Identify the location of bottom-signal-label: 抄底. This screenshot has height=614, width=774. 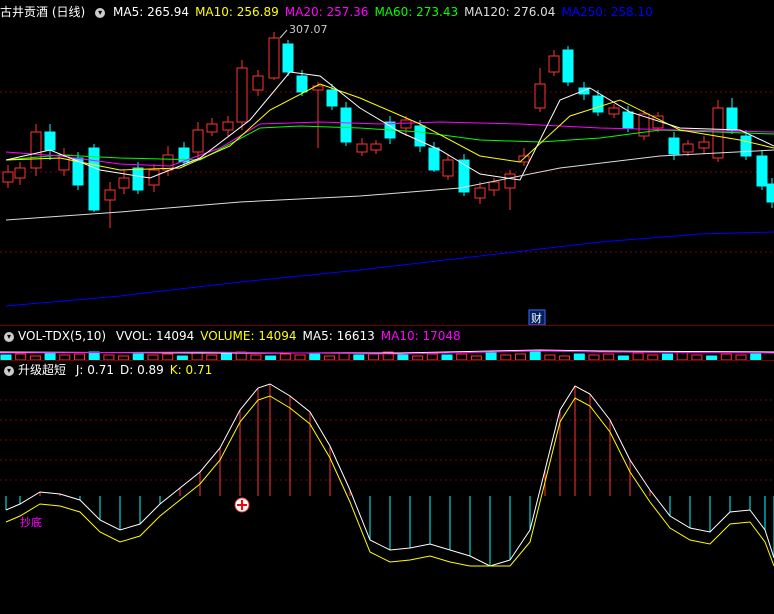
(31, 522).